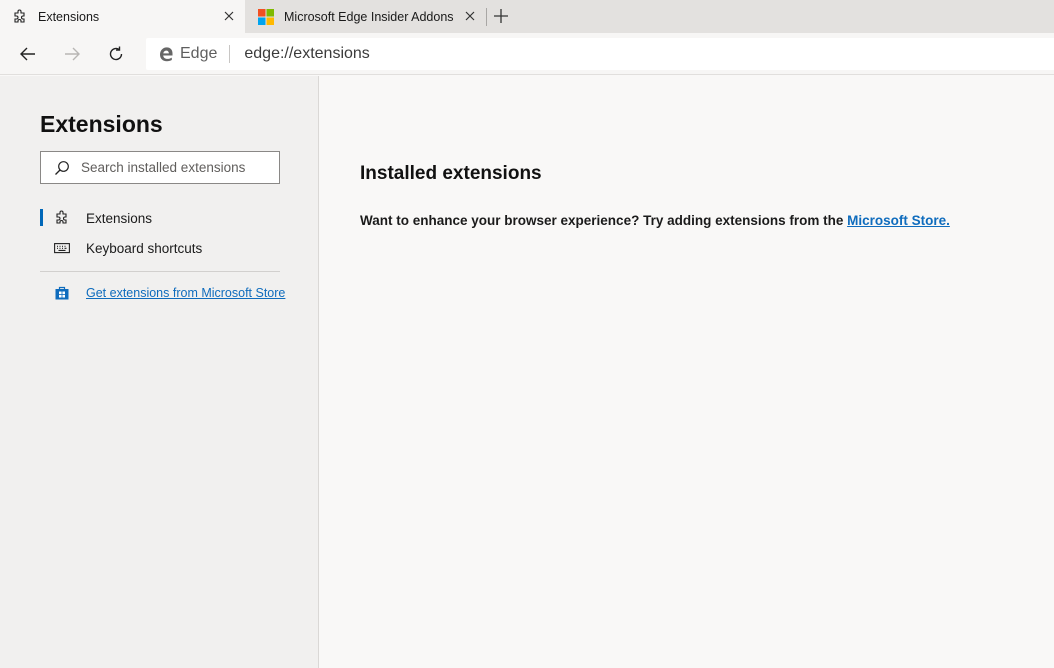  Describe the element at coordinates (69, 16) in the screenshot. I see `tab-title: Extensions` at that location.